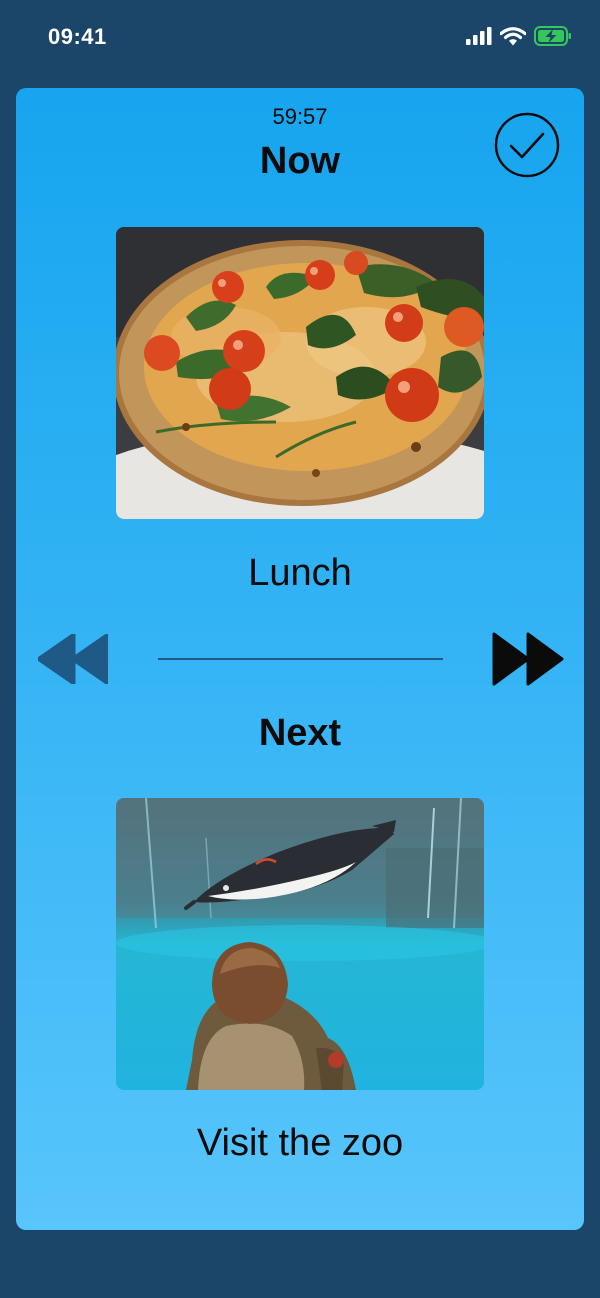 This screenshot has width=600, height=1298. Describe the element at coordinates (77, 36) in the screenshot. I see `status-time: 09:41` at that location.